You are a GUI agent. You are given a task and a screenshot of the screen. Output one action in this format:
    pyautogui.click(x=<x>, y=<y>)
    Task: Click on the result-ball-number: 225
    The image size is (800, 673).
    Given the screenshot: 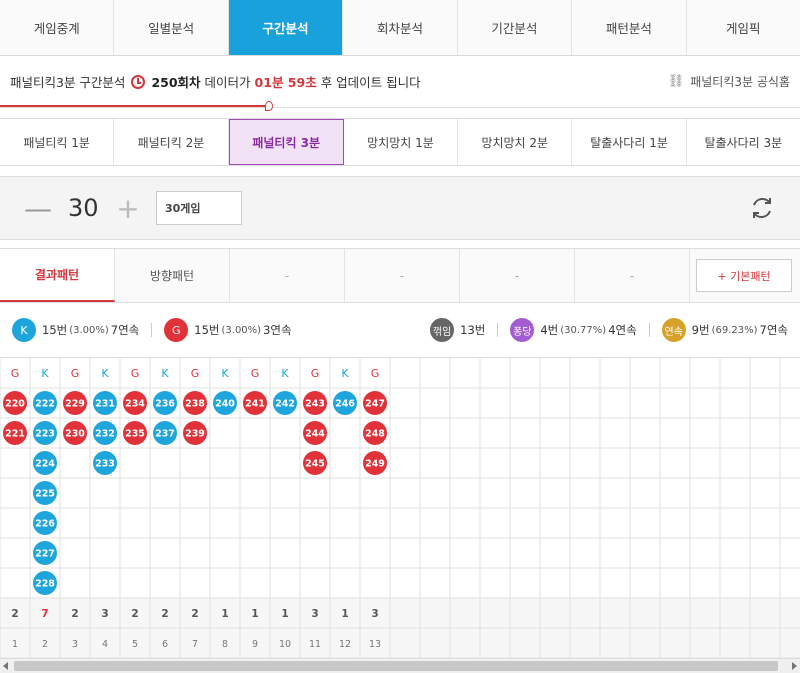 What is the action you would take?
    pyautogui.click(x=45, y=494)
    